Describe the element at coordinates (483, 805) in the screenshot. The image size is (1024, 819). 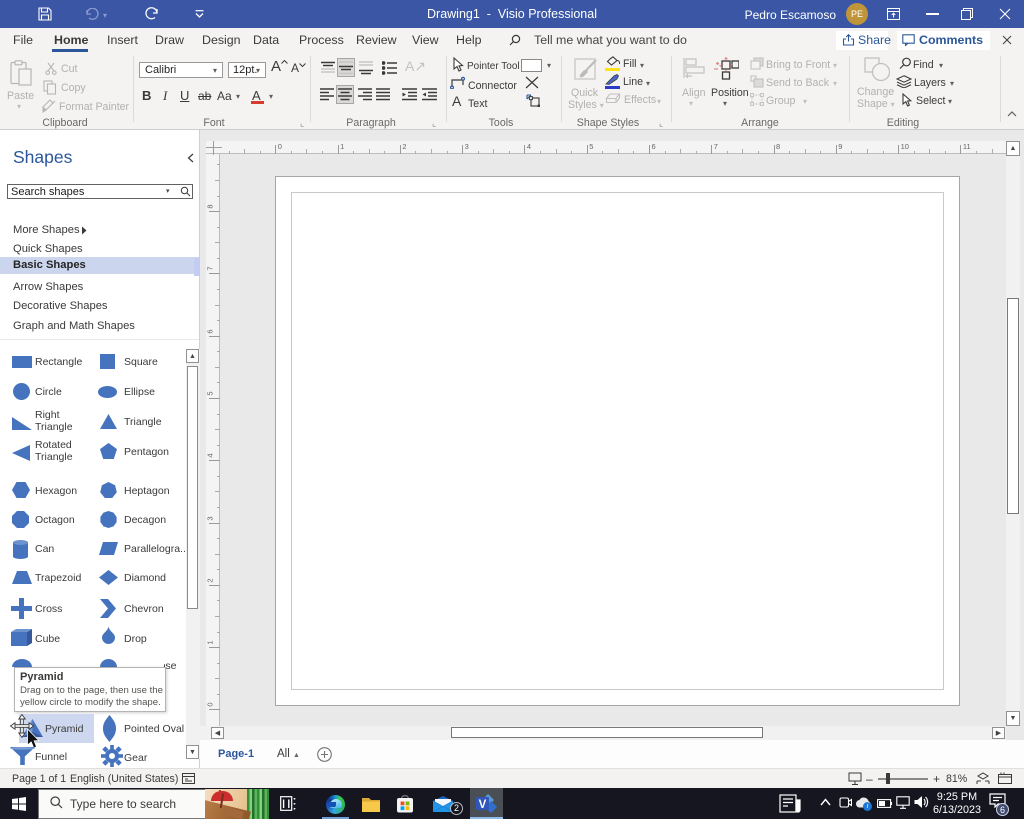
I see `svg-text: V` at that location.